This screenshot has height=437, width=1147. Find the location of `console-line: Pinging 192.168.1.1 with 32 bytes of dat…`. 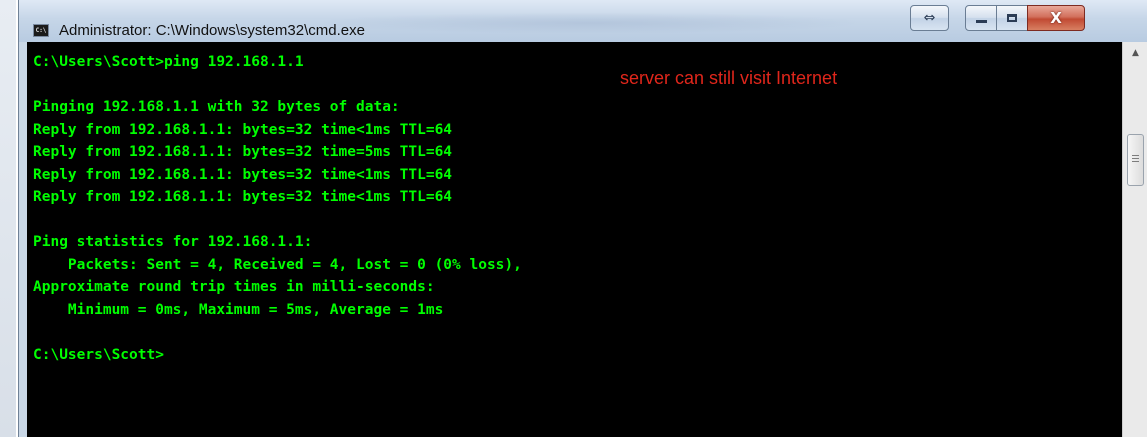

console-line: Pinging 192.168.1.1 with 32 bytes of dat… is located at coordinates (216, 107).